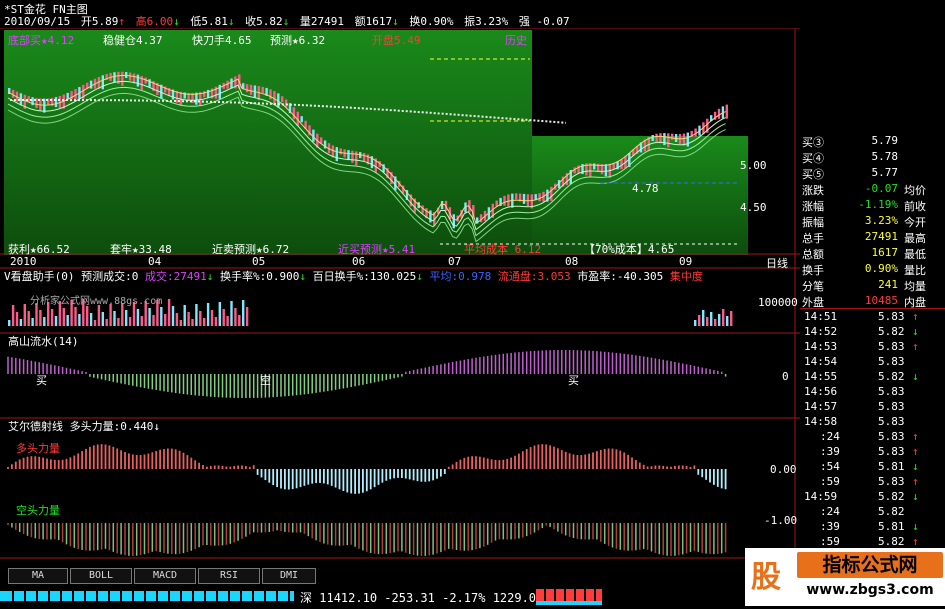 The image size is (945, 609). What do you see at coordinates (872, 317) in the screenshot?
I see `tick-row: 14:51 5.83 ↑` at bounding box center [872, 317].